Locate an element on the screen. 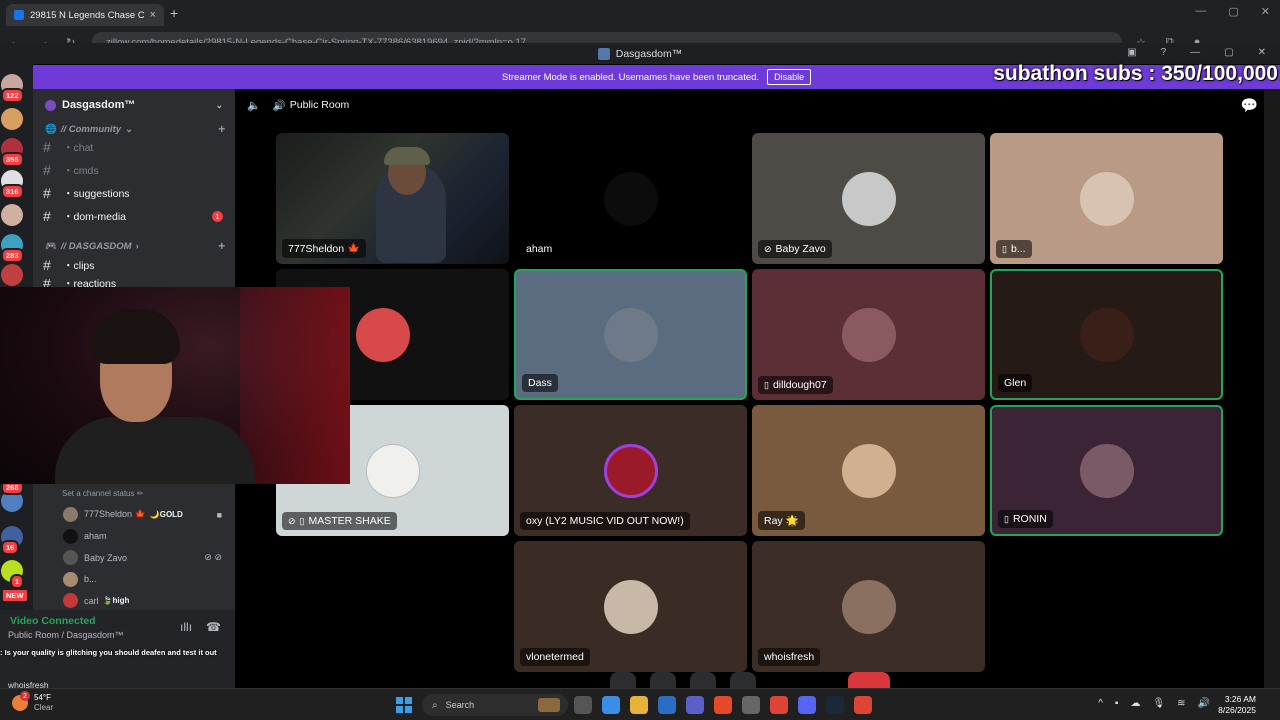 This screenshot has height=720, width=1280. weather-widget: 2 54°F Clear is located at coordinates (32, 702).